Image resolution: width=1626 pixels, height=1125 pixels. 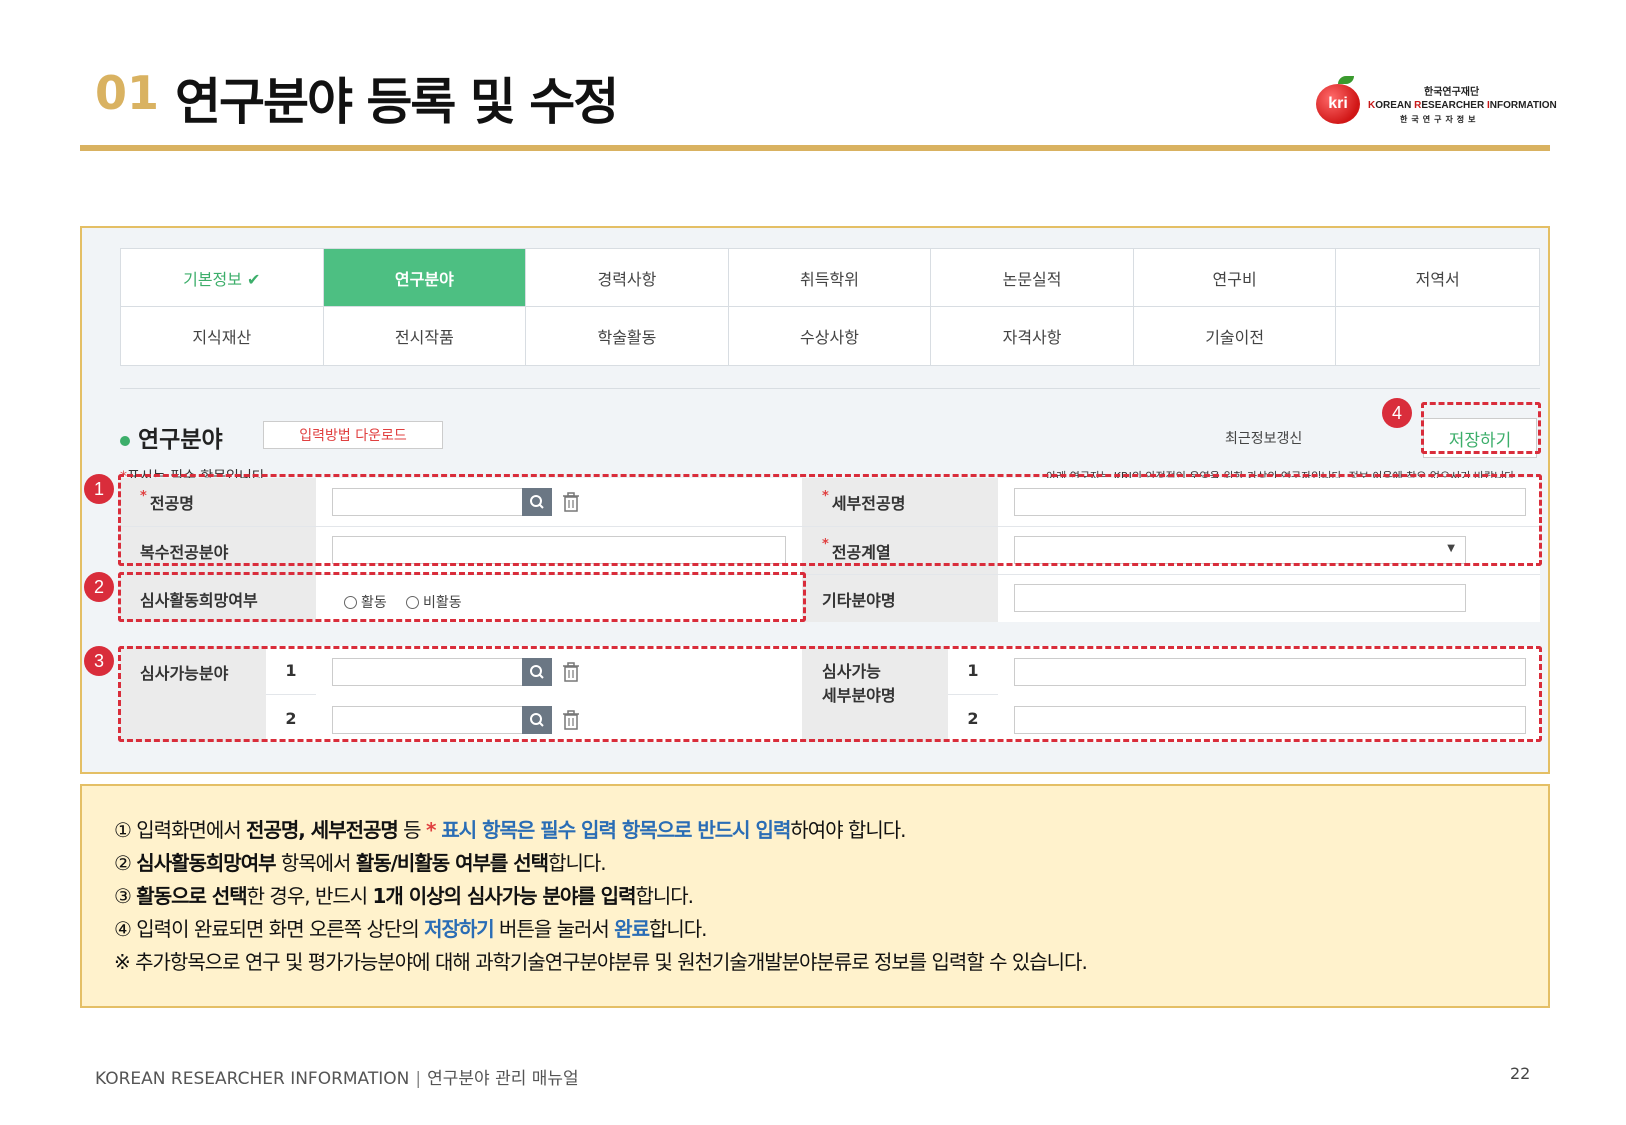 What do you see at coordinates (627, 278) in the screenshot?
I see `tab-career: 경력사항` at bounding box center [627, 278].